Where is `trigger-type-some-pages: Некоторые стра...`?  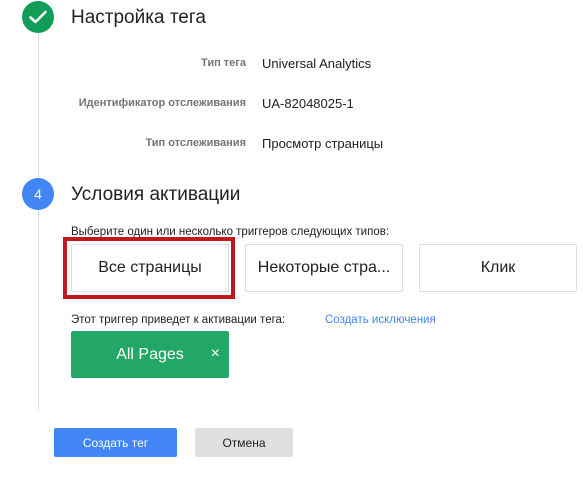
trigger-type-some-pages: Некоторые стра... is located at coordinates (324, 268).